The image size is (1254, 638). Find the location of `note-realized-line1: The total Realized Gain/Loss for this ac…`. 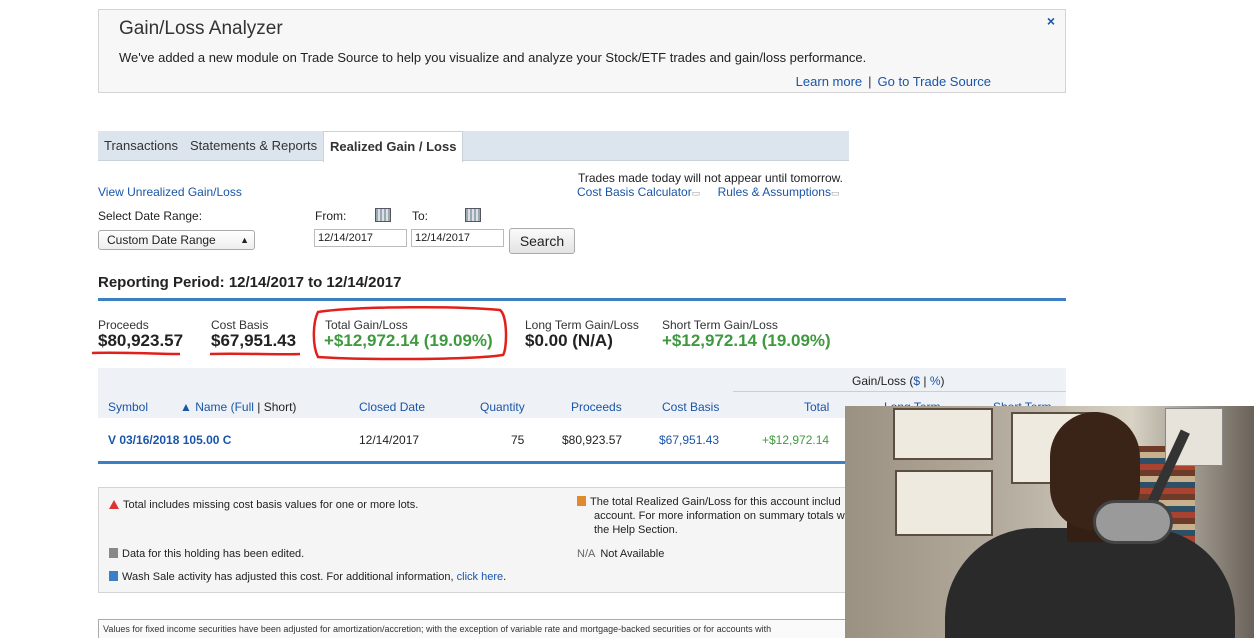

note-realized-line1: The total Realized Gain/Loss for this ac… is located at coordinates (715, 502).